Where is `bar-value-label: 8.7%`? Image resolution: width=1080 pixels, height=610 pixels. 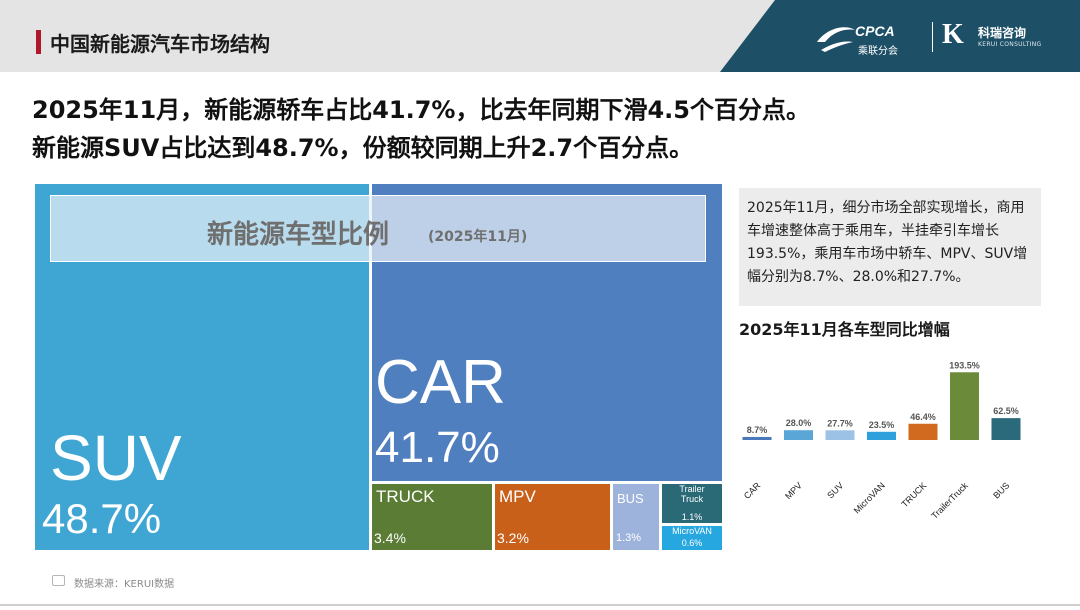 bar-value-label: 8.7% is located at coordinates (757, 430).